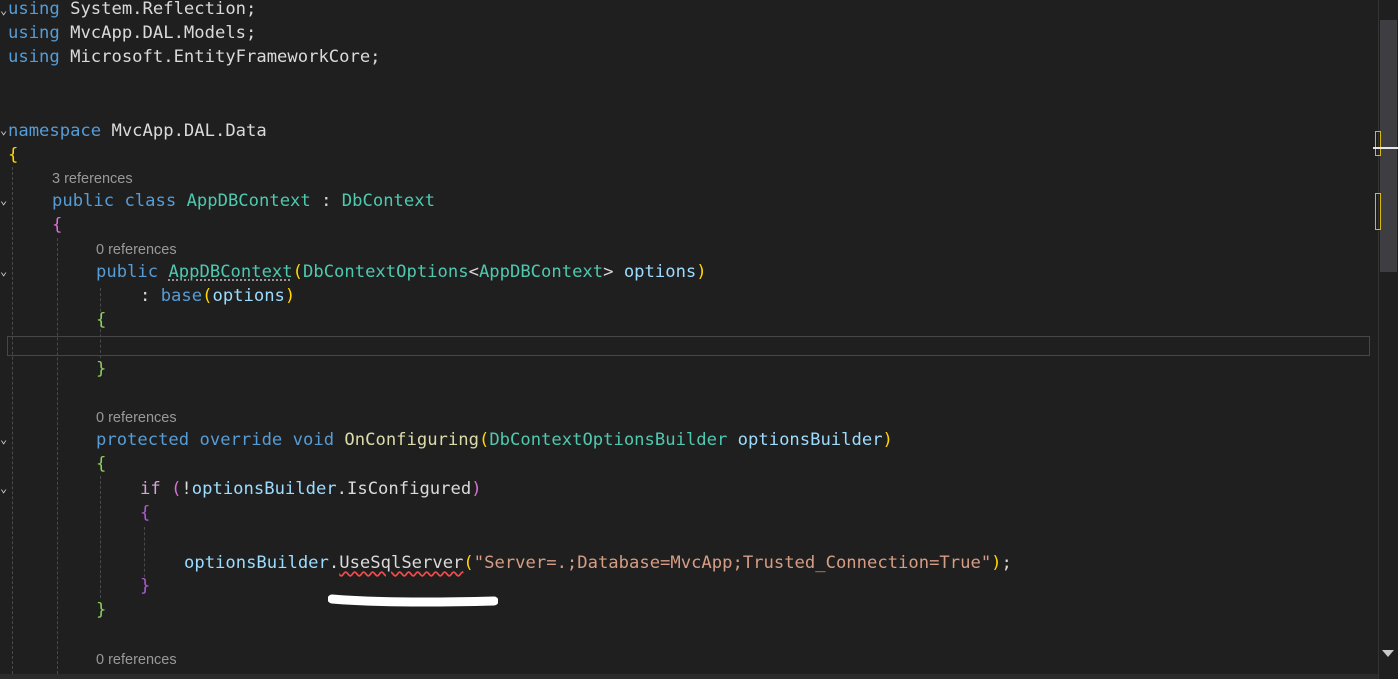 The width and height of the screenshot is (1398, 679). I want to click on code-text: Microsoft.EntityFrameworkCore;, so click(220, 57).